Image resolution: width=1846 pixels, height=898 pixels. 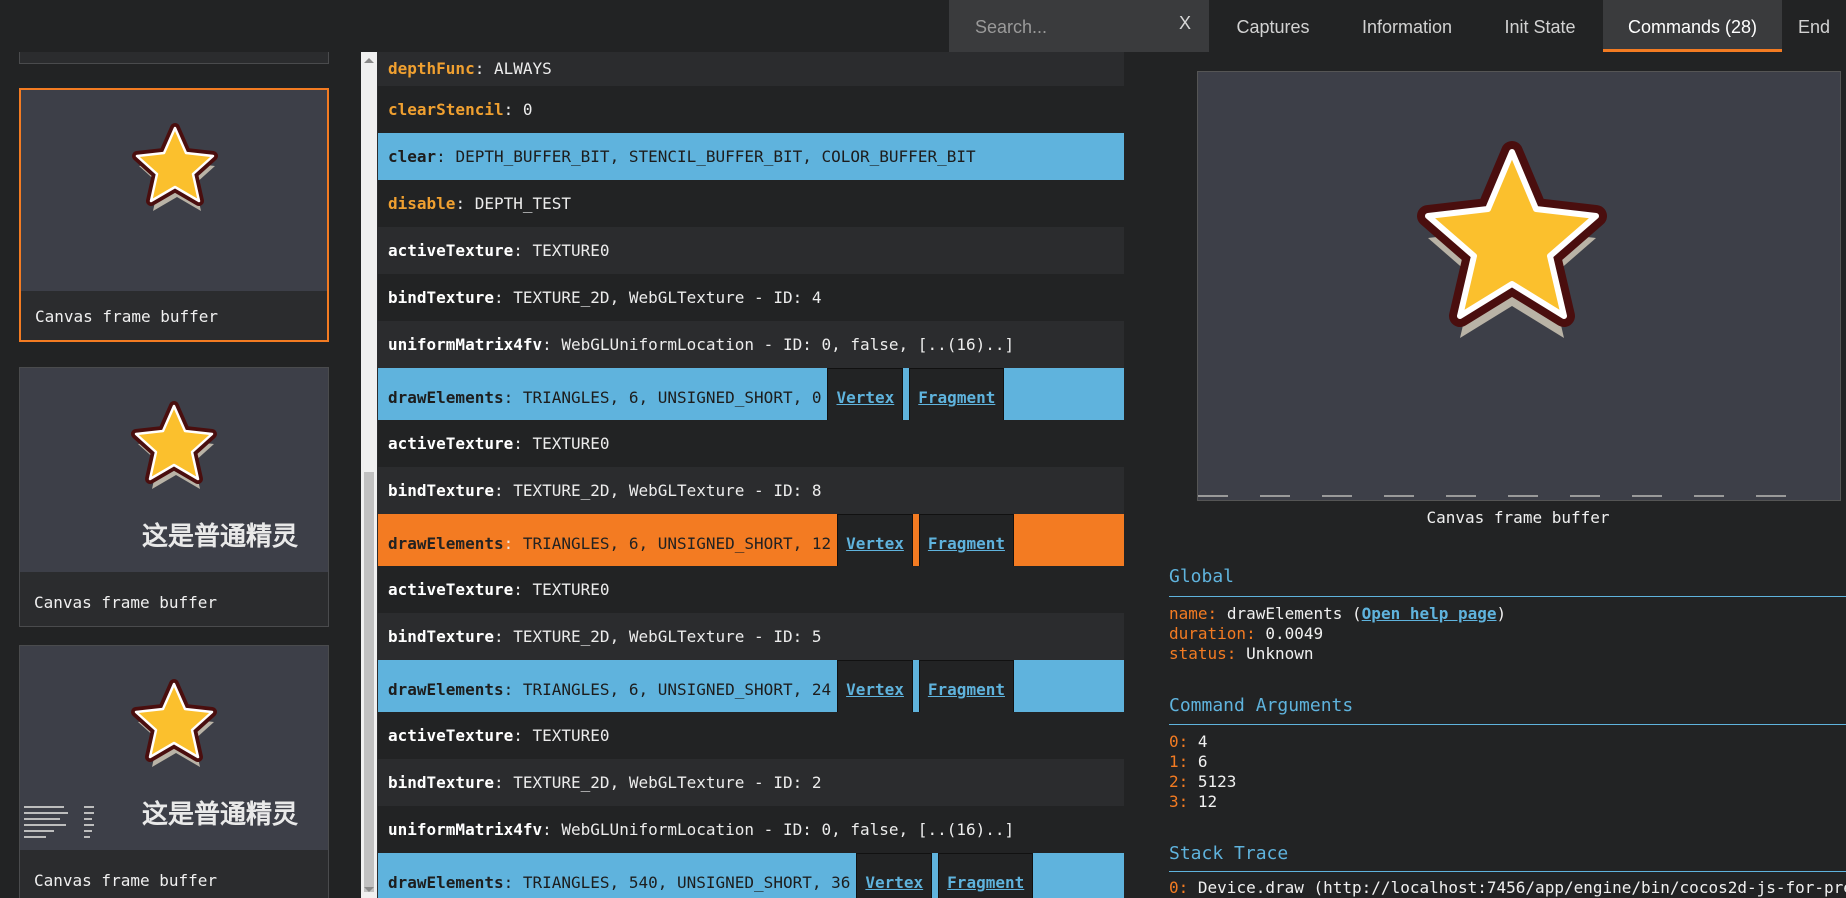 I want to click on field-value: drawElements, so click(x=1284, y=613).